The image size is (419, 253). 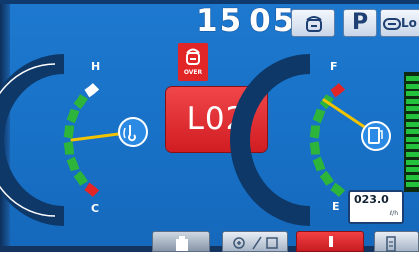 I want to click on hour-meter: 023.0 ℓ/h, so click(x=376, y=207).